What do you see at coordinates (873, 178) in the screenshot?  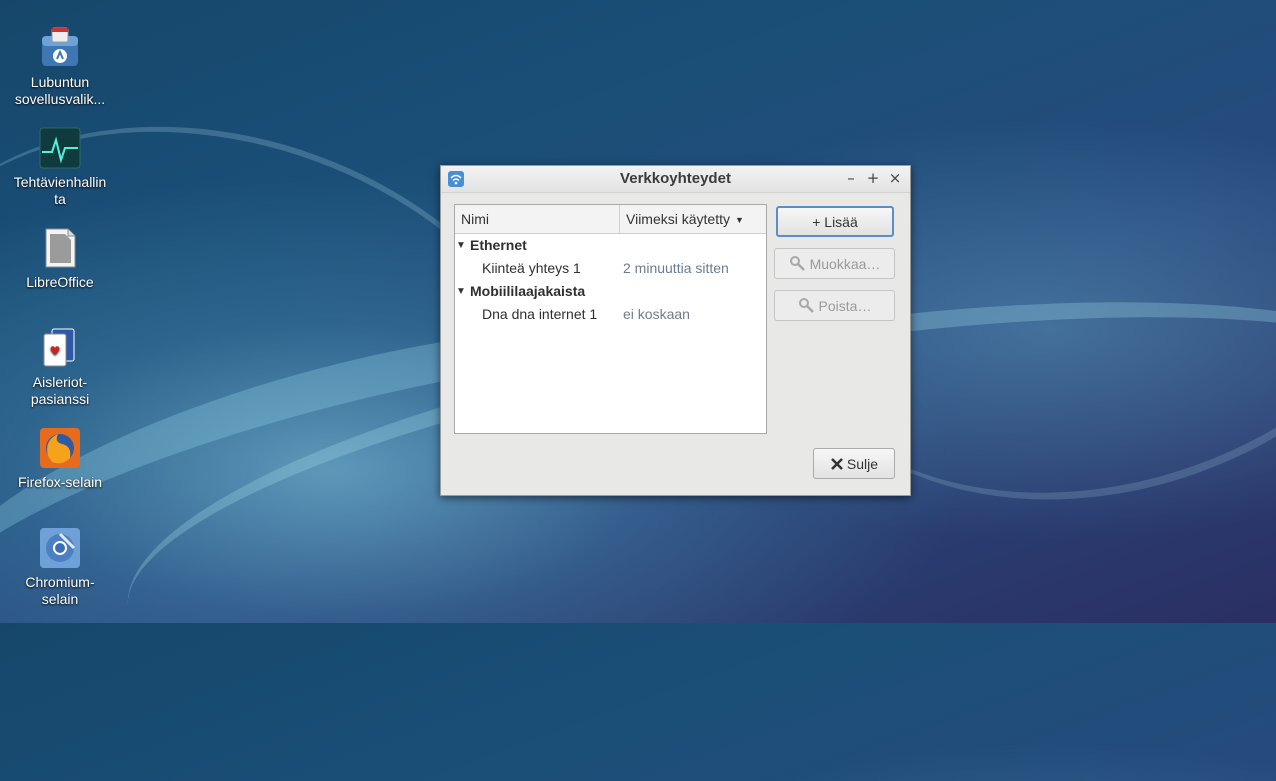 I see `maximize-button: +` at bounding box center [873, 178].